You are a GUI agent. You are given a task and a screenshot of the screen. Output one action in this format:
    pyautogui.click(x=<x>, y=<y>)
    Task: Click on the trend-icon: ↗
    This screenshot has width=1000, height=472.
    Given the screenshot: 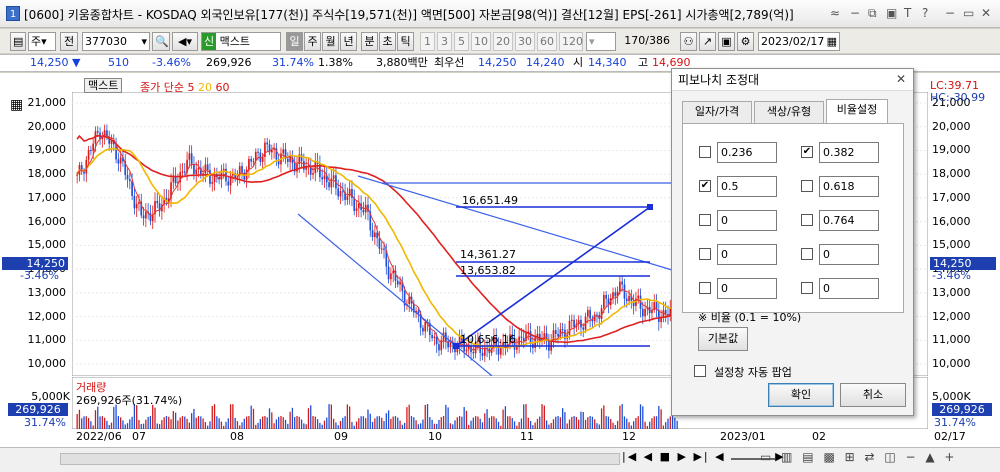 What is the action you would take?
    pyautogui.click(x=707, y=41)
    